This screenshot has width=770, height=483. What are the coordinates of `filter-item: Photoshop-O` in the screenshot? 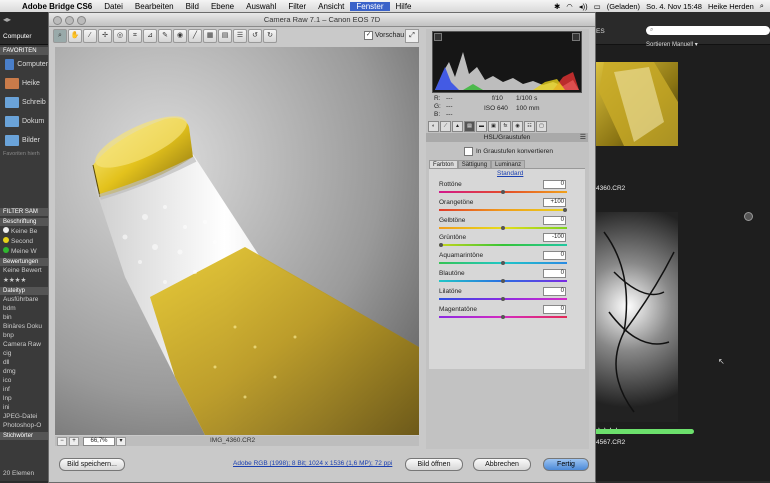 It's located at (24, 425).